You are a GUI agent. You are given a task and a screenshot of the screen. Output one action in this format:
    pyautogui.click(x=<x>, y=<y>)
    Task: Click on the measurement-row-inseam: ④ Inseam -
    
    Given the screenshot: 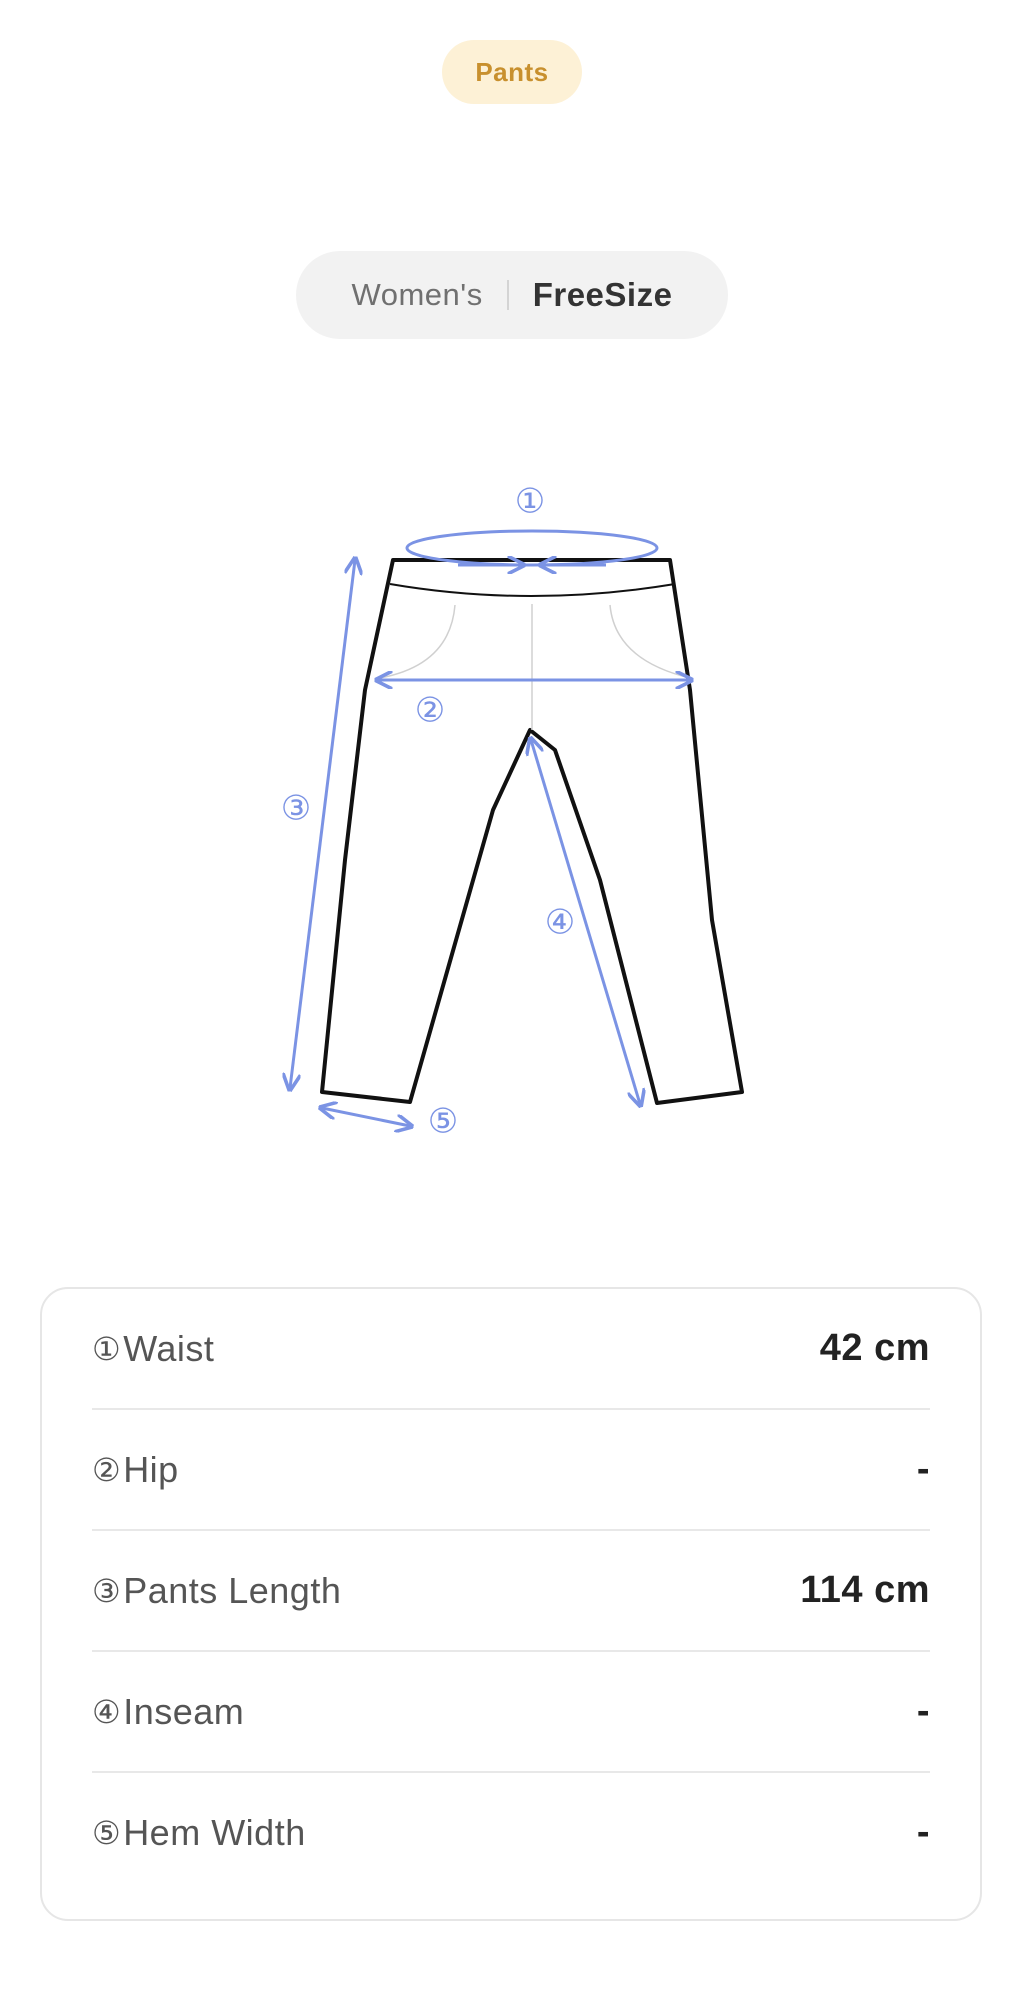 What is the action you would take?
    pyautogui.click(x=511, y=1712)
    